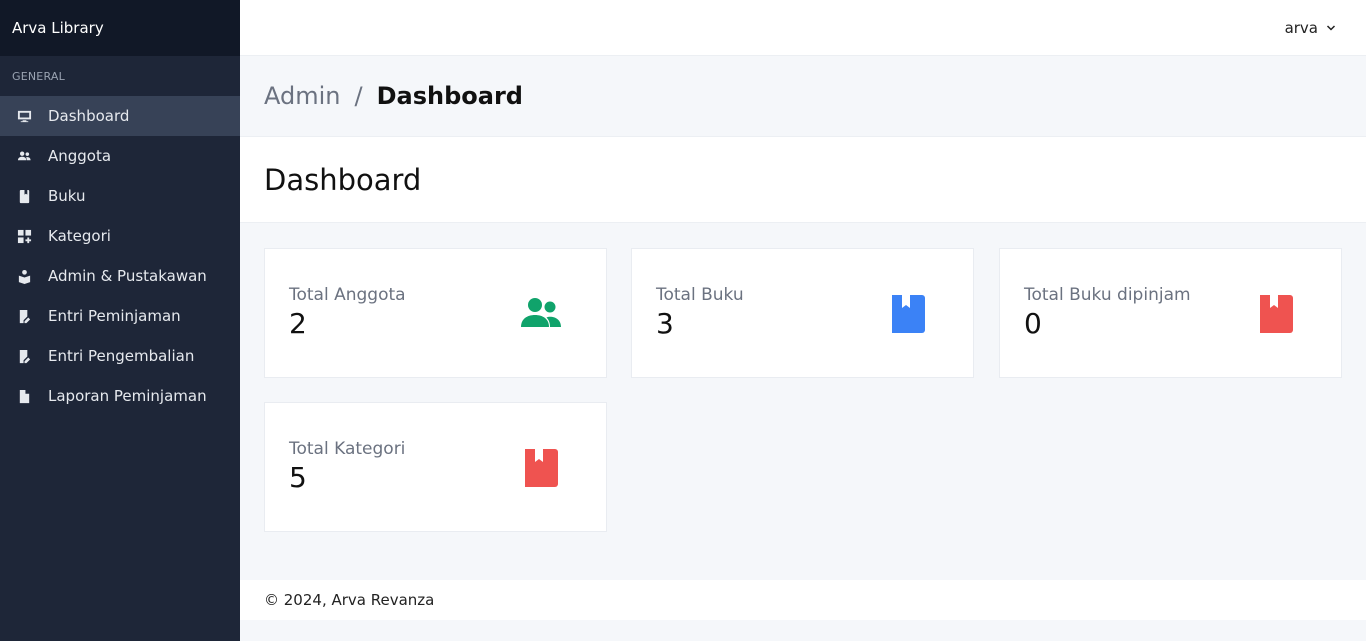 The height and width of the screenshot is (641, 1366). Describe the element at coordinates (700, 295) in the screenshot. I see `stat-label: Total Buku` at that location.